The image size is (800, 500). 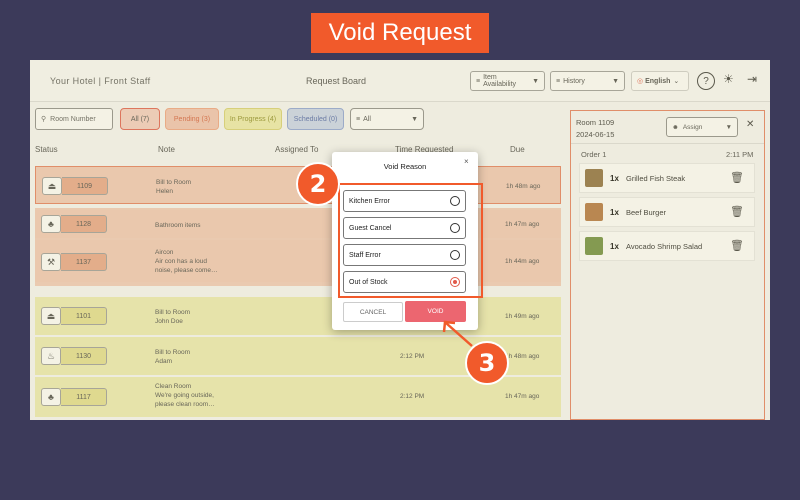 What do you see at coordinates (373, 312) in the screenshot?
I see `cancel-button: CANCEL` at bounding box center [373, 312].